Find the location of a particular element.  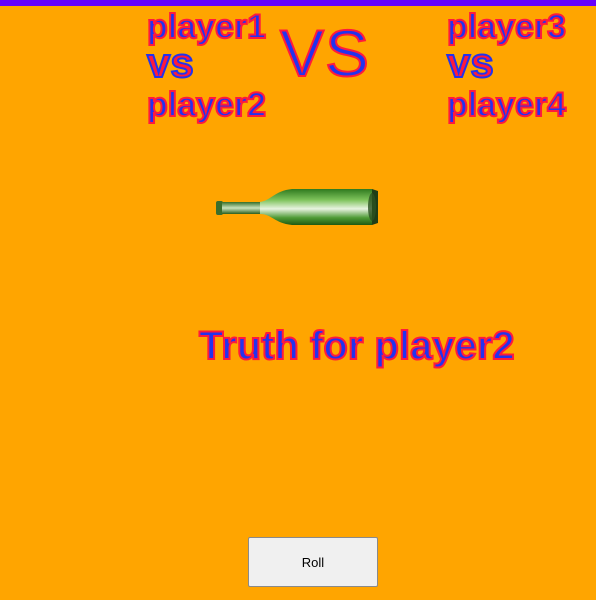

top-bar is located at coordinates (298, 3).